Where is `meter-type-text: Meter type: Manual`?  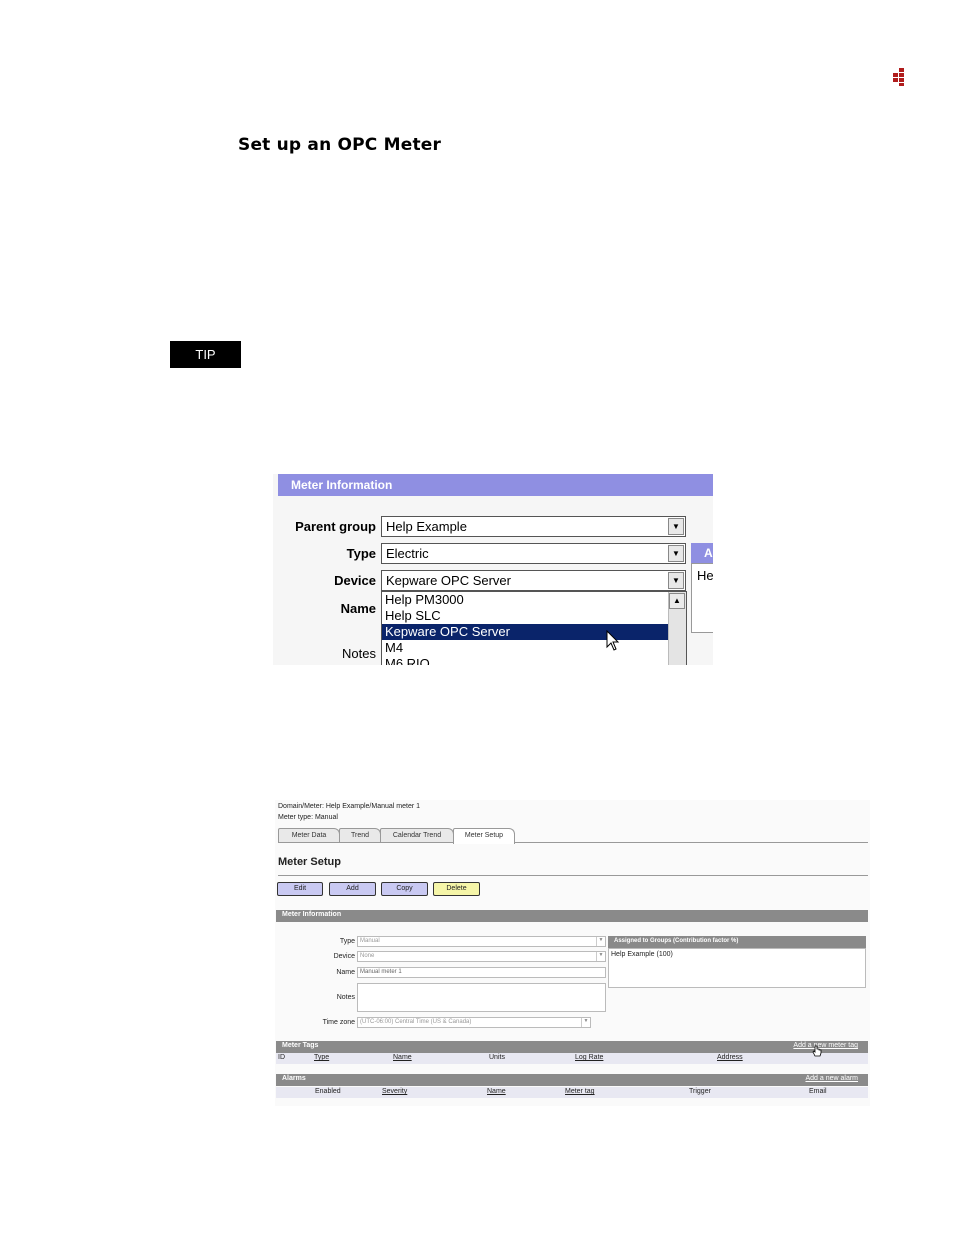 meter-type-text: Meter type: Manual is located at coordinates (308, 817).